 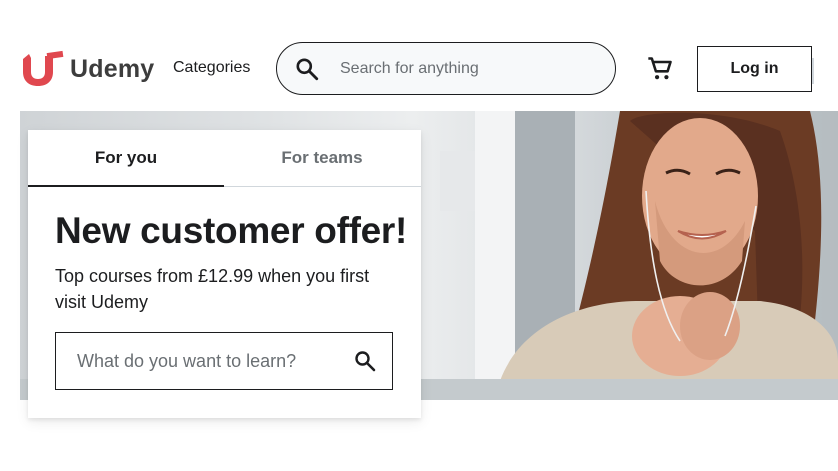 I want to click on learn-search-input, so click(x=207, y=361).